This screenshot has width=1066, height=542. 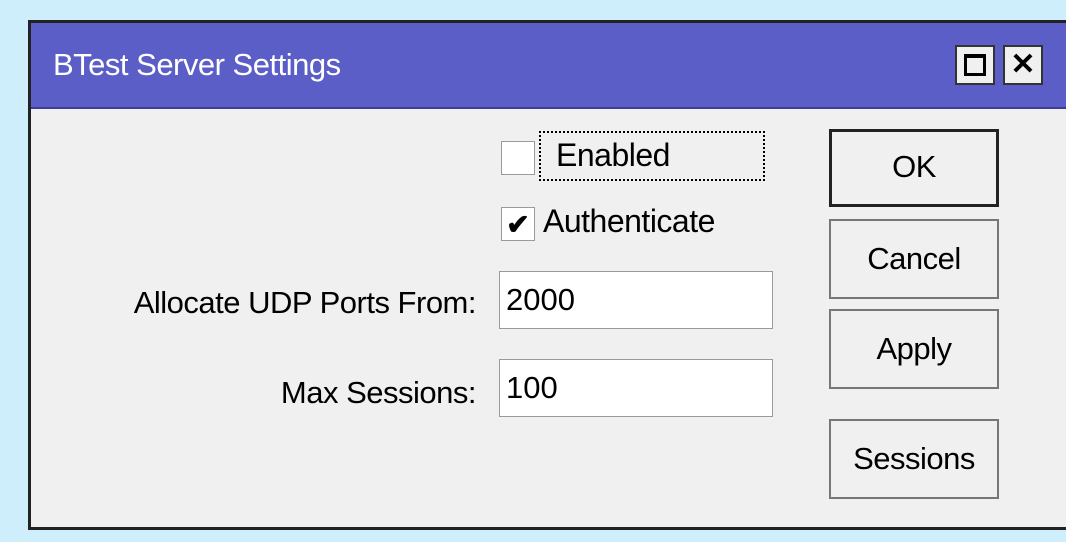 What do you see at coordinates (914, 259) in the screenshot?
I see `cancel-button: Cancel` at bounding box center [914, 259].